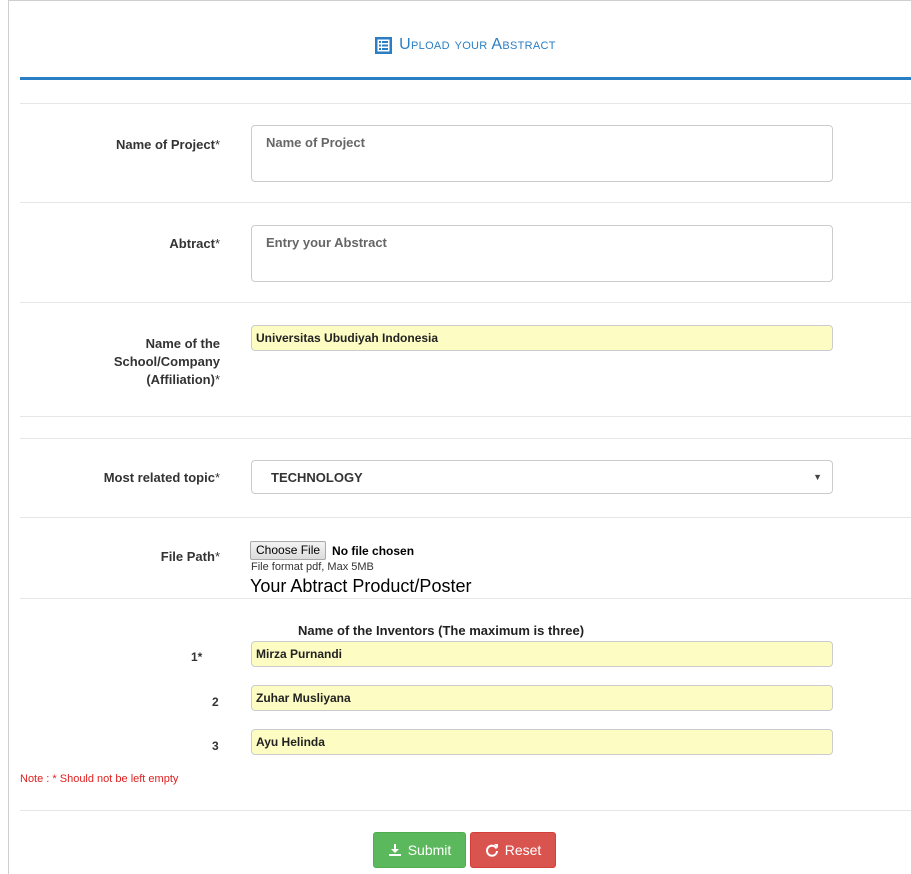 This screenshot has height=874, width=911. Describe the element at coordinates (194, 243) in the screenshot. I see `abstract-label: Abtract*` at that location.